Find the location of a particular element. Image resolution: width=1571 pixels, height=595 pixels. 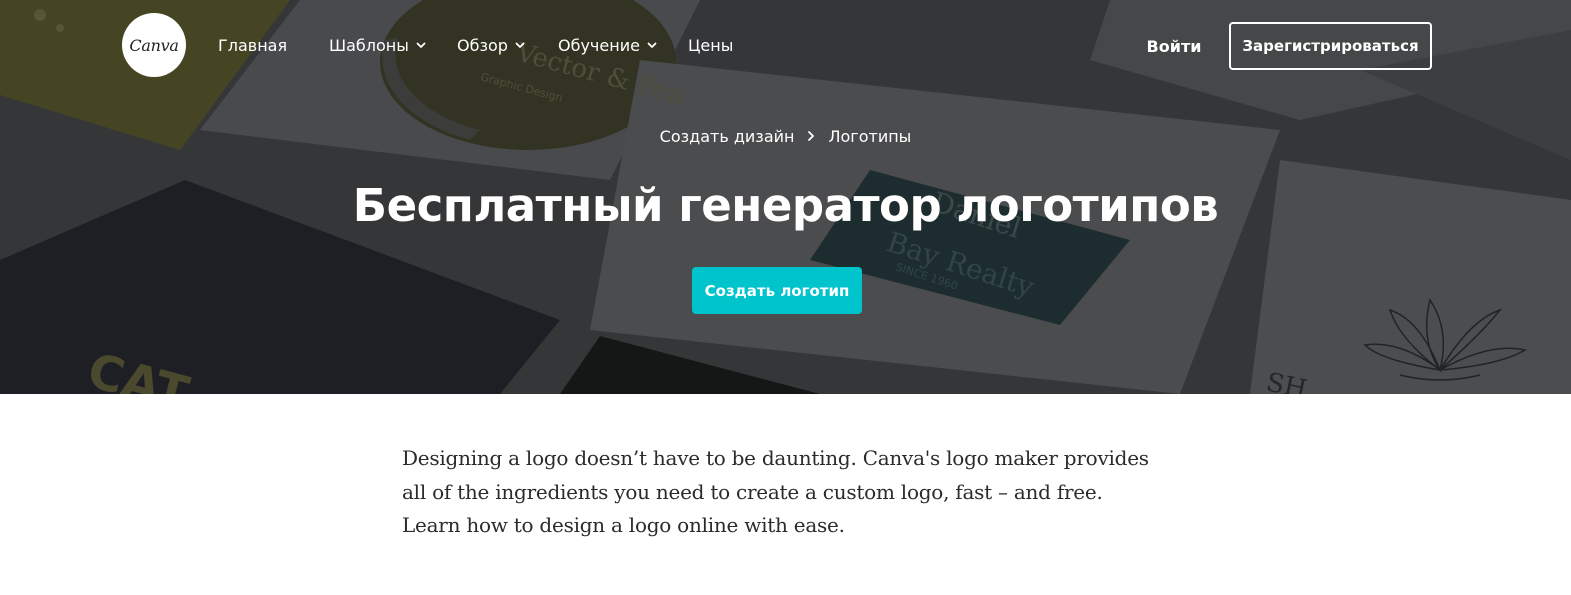

breadcrumb: Создать дизайн Логотипы is located at coordinates (785, 136).